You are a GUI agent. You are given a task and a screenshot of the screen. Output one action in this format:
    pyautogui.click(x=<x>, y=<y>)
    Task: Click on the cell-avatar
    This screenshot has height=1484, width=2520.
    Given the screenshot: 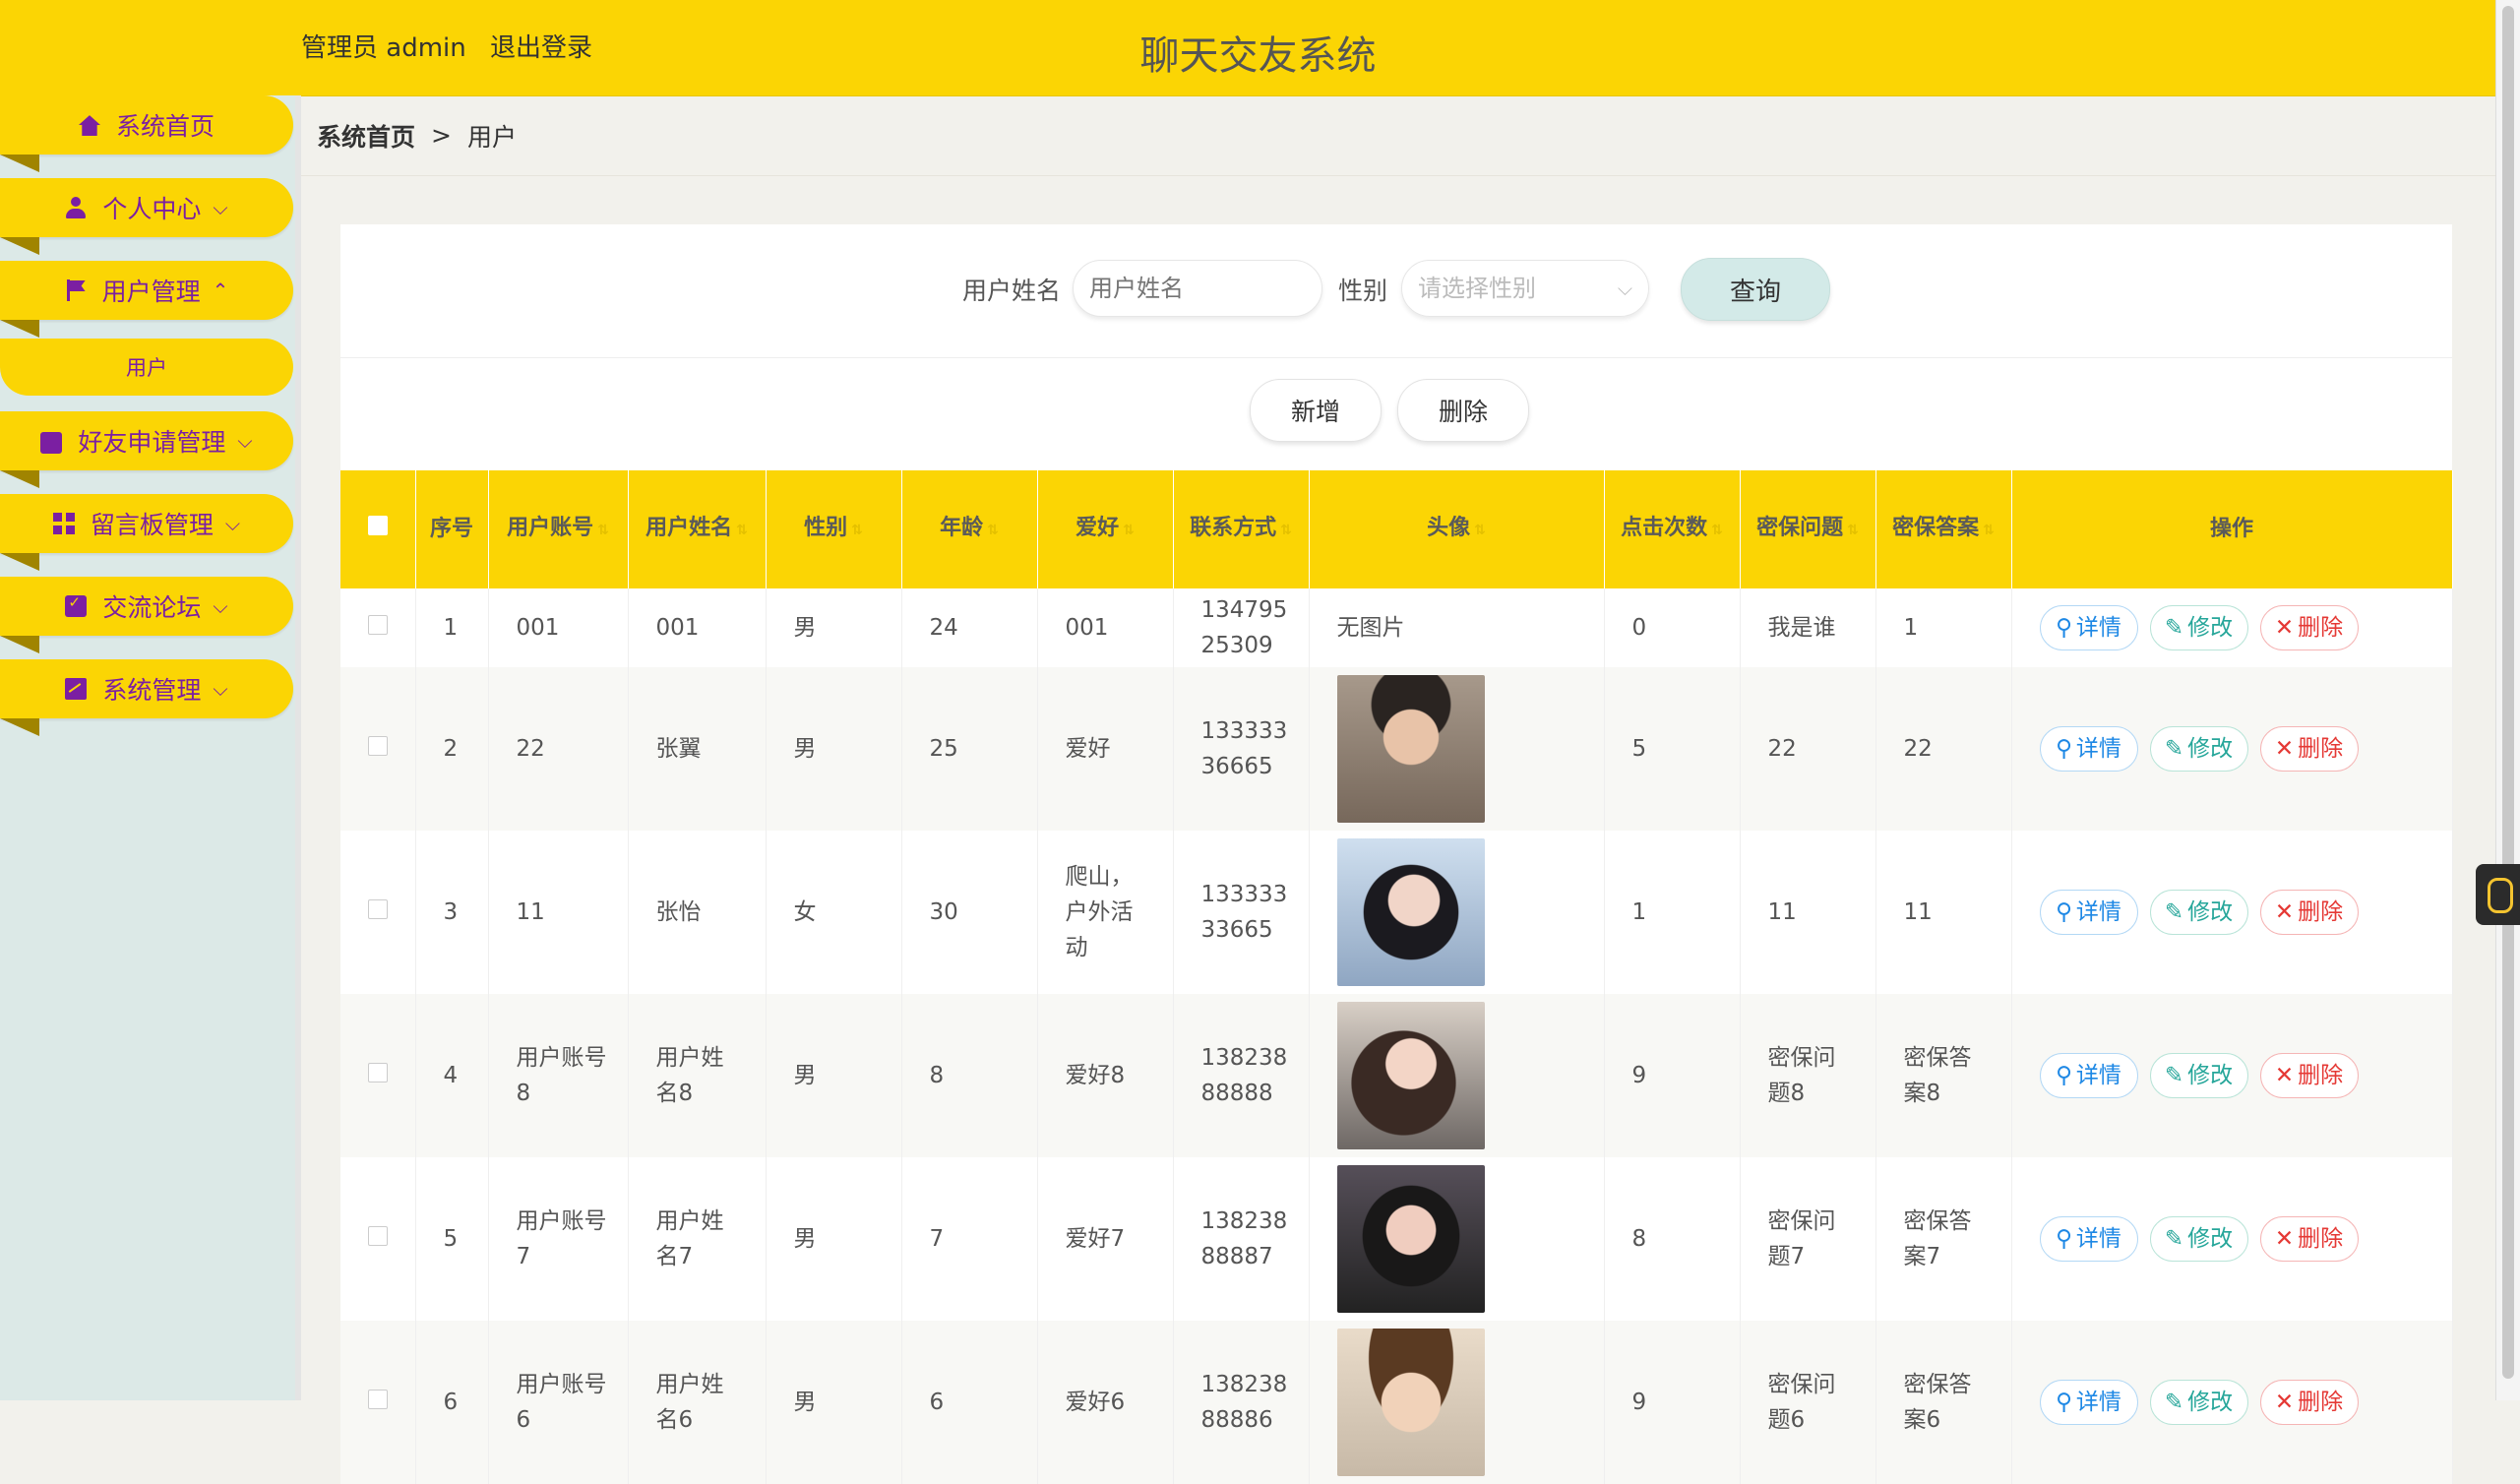 What is the action you would take?
    pyautogui.click(x=1457, y=1076)
    